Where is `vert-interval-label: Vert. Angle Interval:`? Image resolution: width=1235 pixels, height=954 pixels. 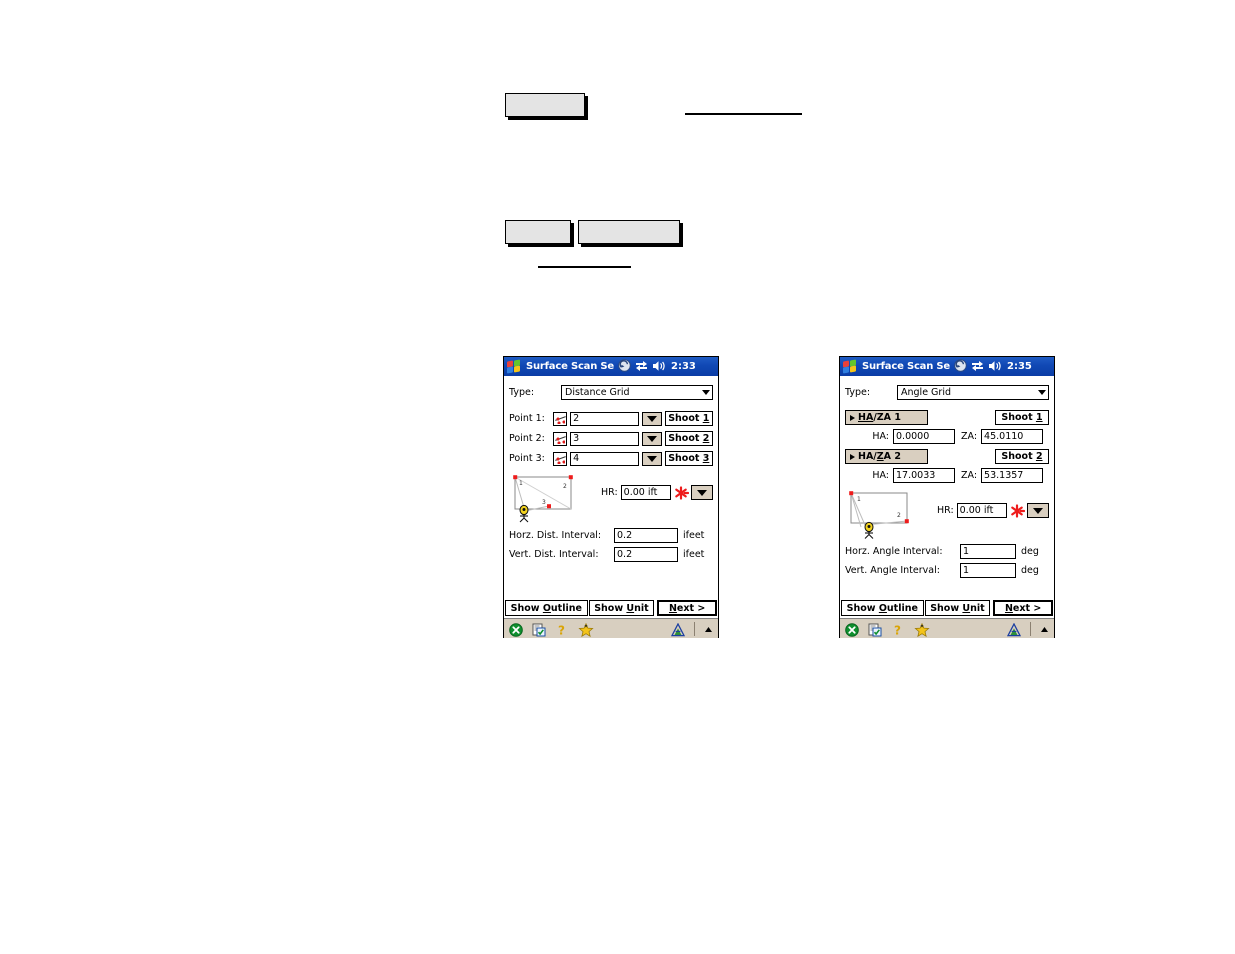 vert-interval-label: Vert. Angle Interval: is located at coordinates (892, 570).